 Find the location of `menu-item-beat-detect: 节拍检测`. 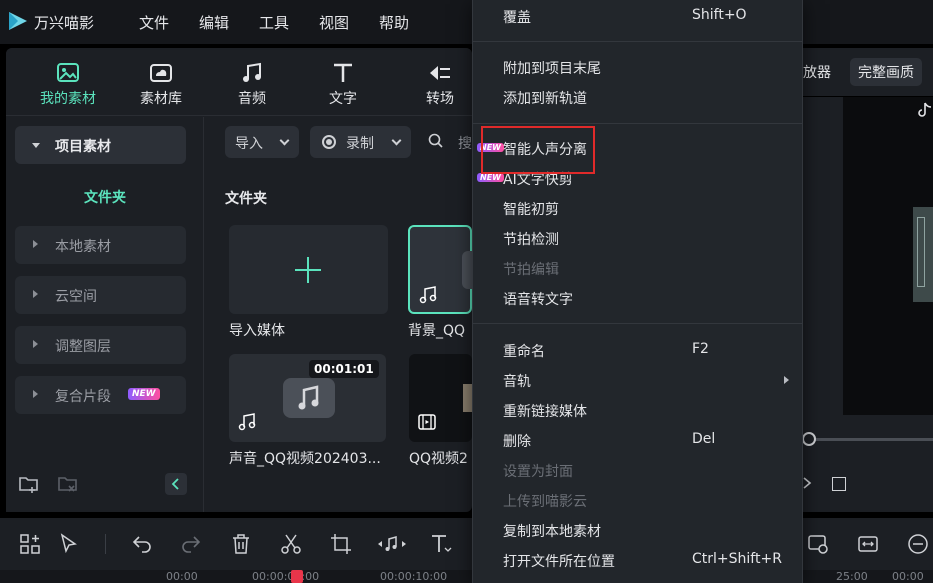

menu-item-beat-detect: 节拍检测 is located at coordinates (531, 239).